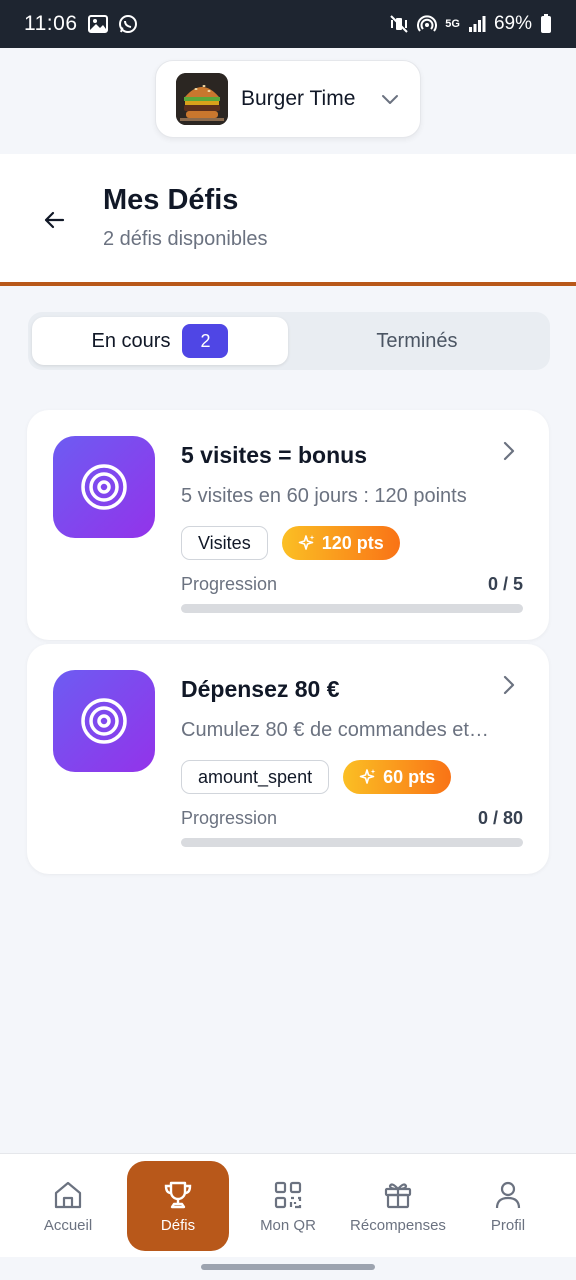 This screenshot has height=1280, width=576. What do you see at coordinates (288, 220) in the screenshot?
I see `page-header: Mes Défis 2 défis disponibles` at bounding box center [288, 220].